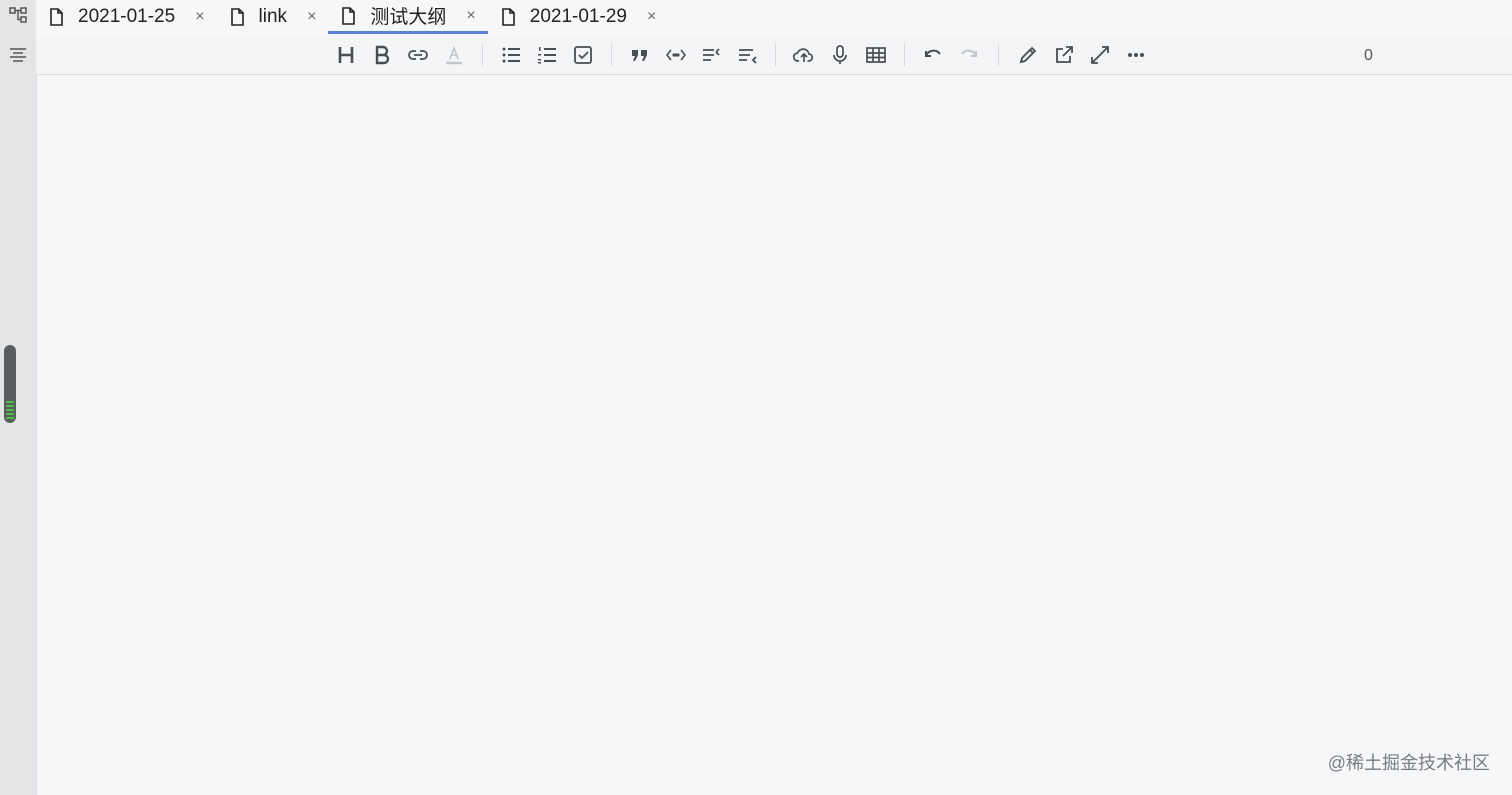  I want to click on tab-label: 2021-01-29, so click(578, 16).